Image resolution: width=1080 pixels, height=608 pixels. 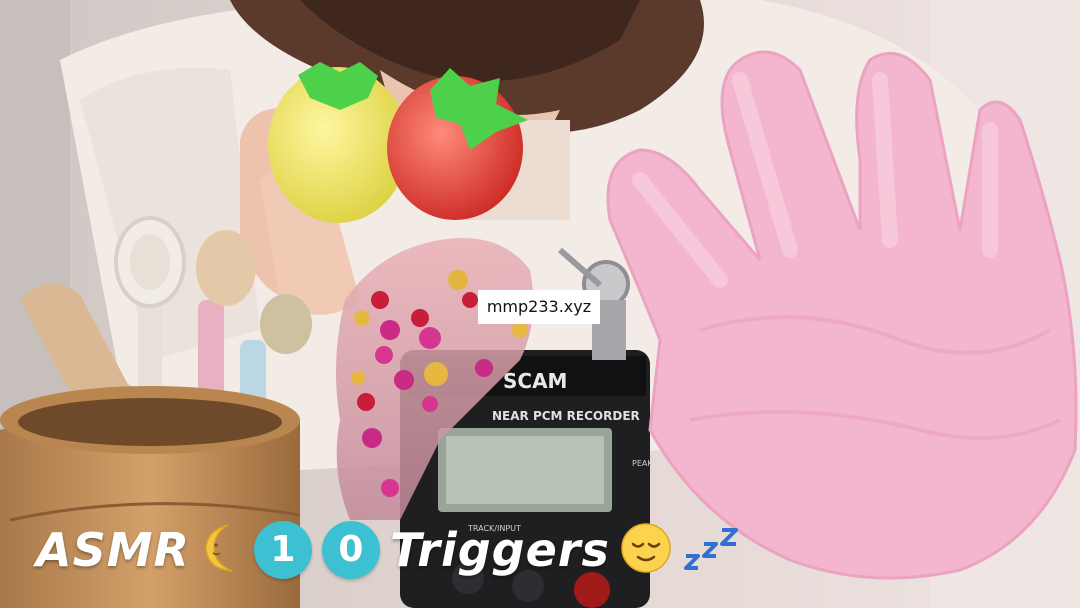 I want to click on recorder-peak-label: PEAK, so click(x=642, y=463).